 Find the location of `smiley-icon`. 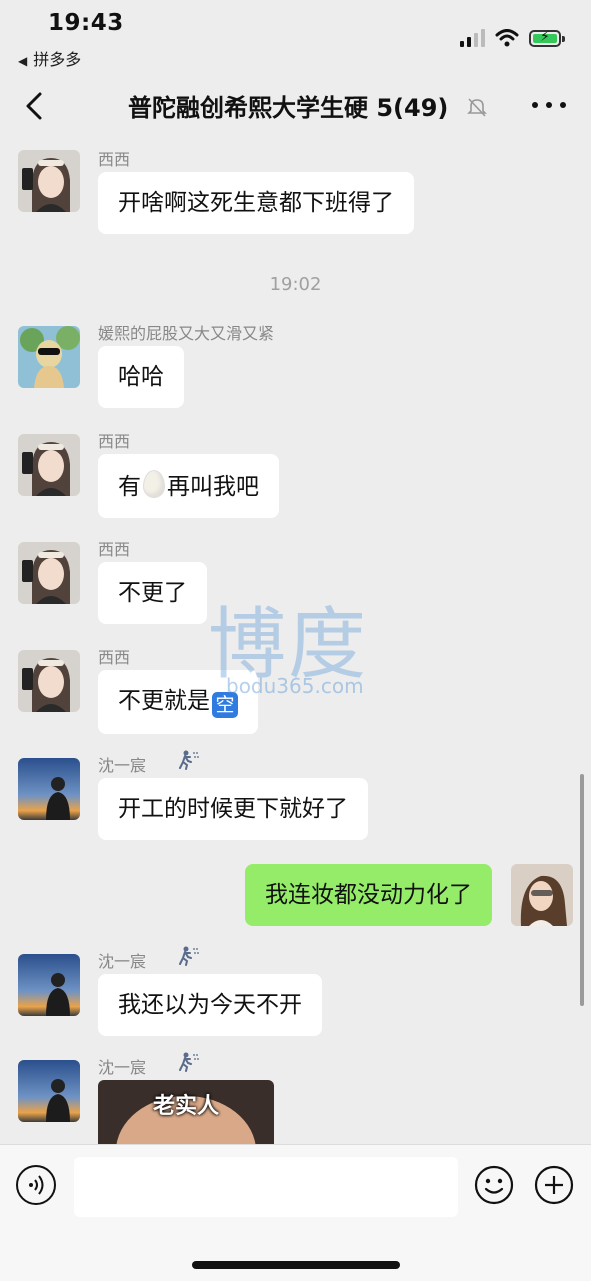

smiley-icon is located at coordinates (494, 1185).